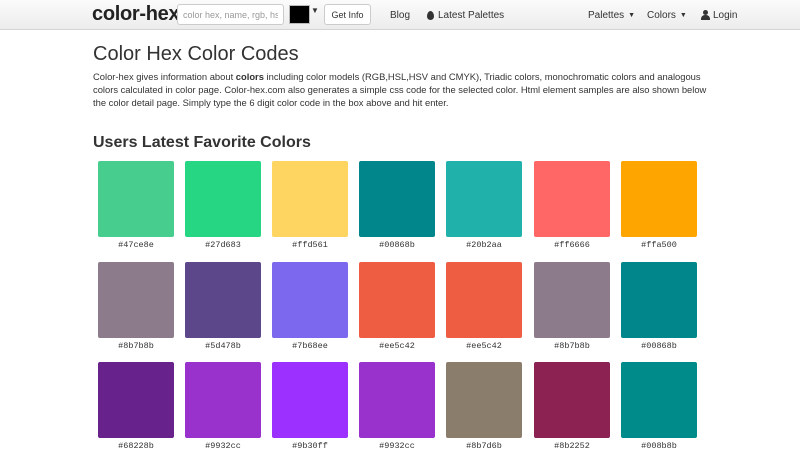  What do you see at coordinates (223, 245) in the screenshot?
I see `color-code-label: #27d683` at bounding box center [223, 245].